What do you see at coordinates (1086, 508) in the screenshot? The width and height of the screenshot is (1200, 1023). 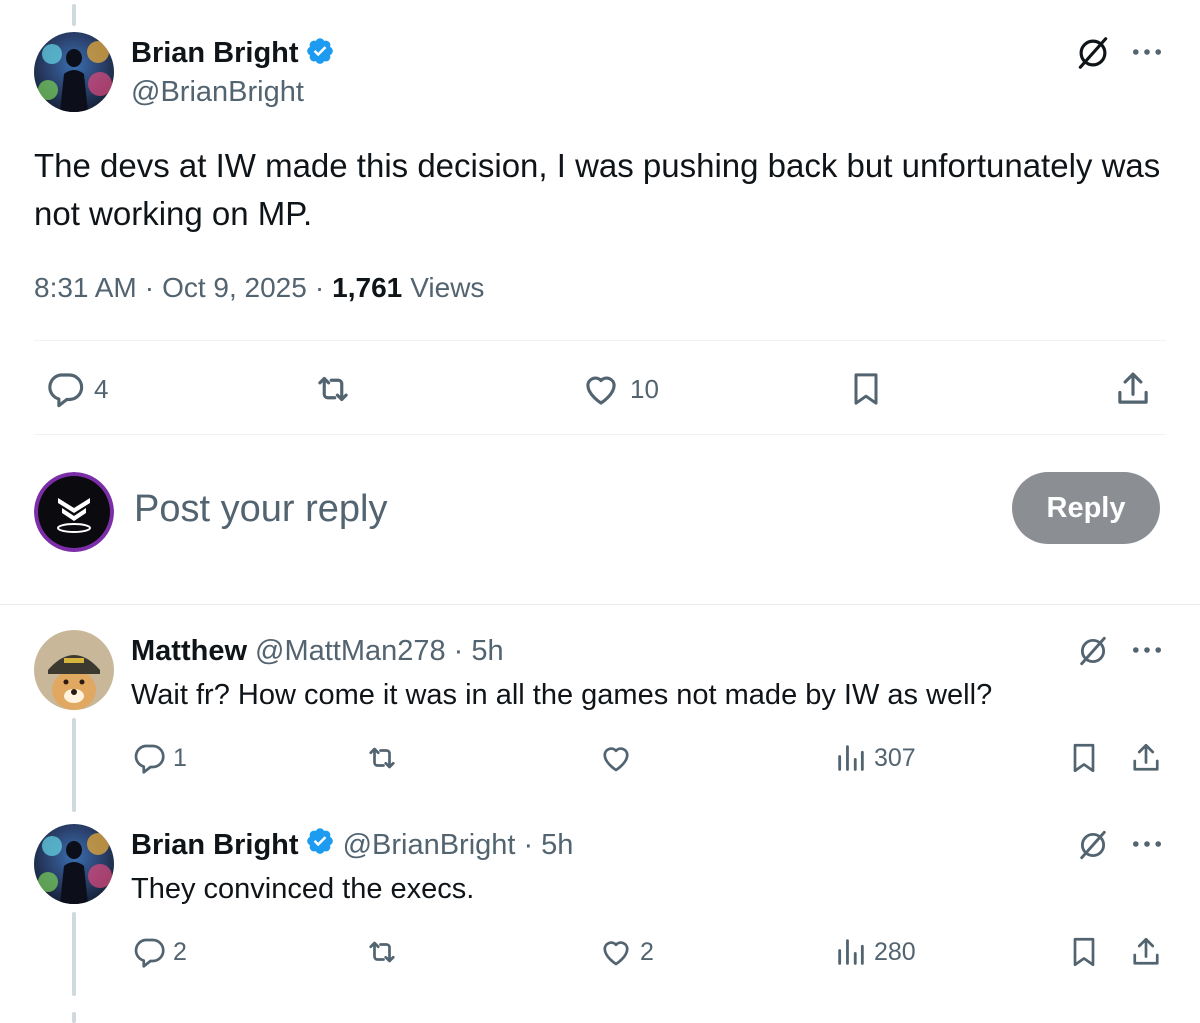 I see `reply-submit-button: Reply` at bounding box center [1086, 508].